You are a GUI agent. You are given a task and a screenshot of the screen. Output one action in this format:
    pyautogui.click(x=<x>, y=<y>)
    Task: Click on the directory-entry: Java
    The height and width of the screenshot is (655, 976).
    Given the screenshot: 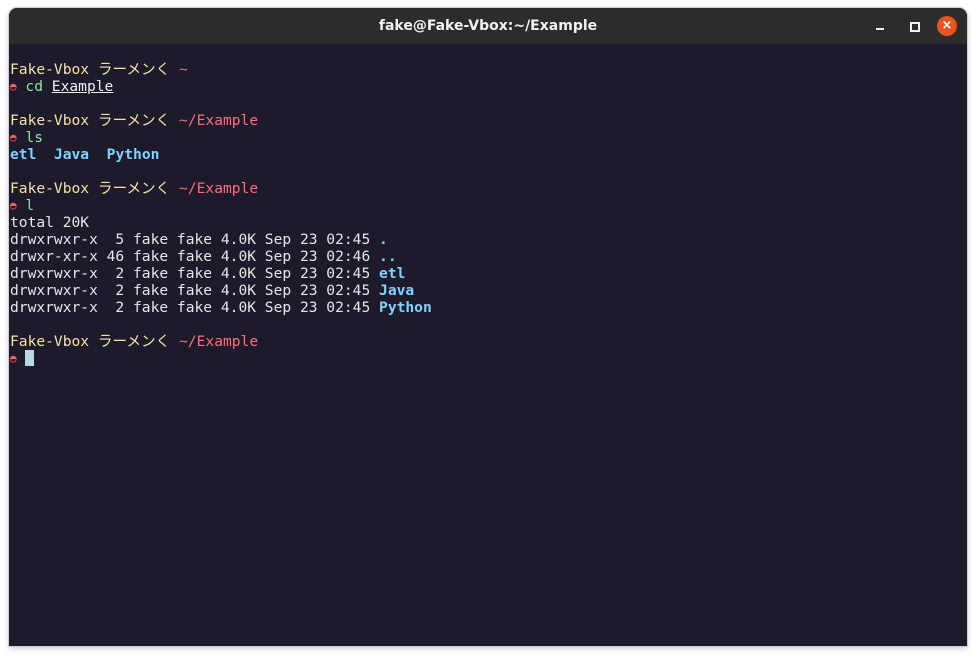 What is the action you would take?
    pyautogui.click(x=71, y=154)
    